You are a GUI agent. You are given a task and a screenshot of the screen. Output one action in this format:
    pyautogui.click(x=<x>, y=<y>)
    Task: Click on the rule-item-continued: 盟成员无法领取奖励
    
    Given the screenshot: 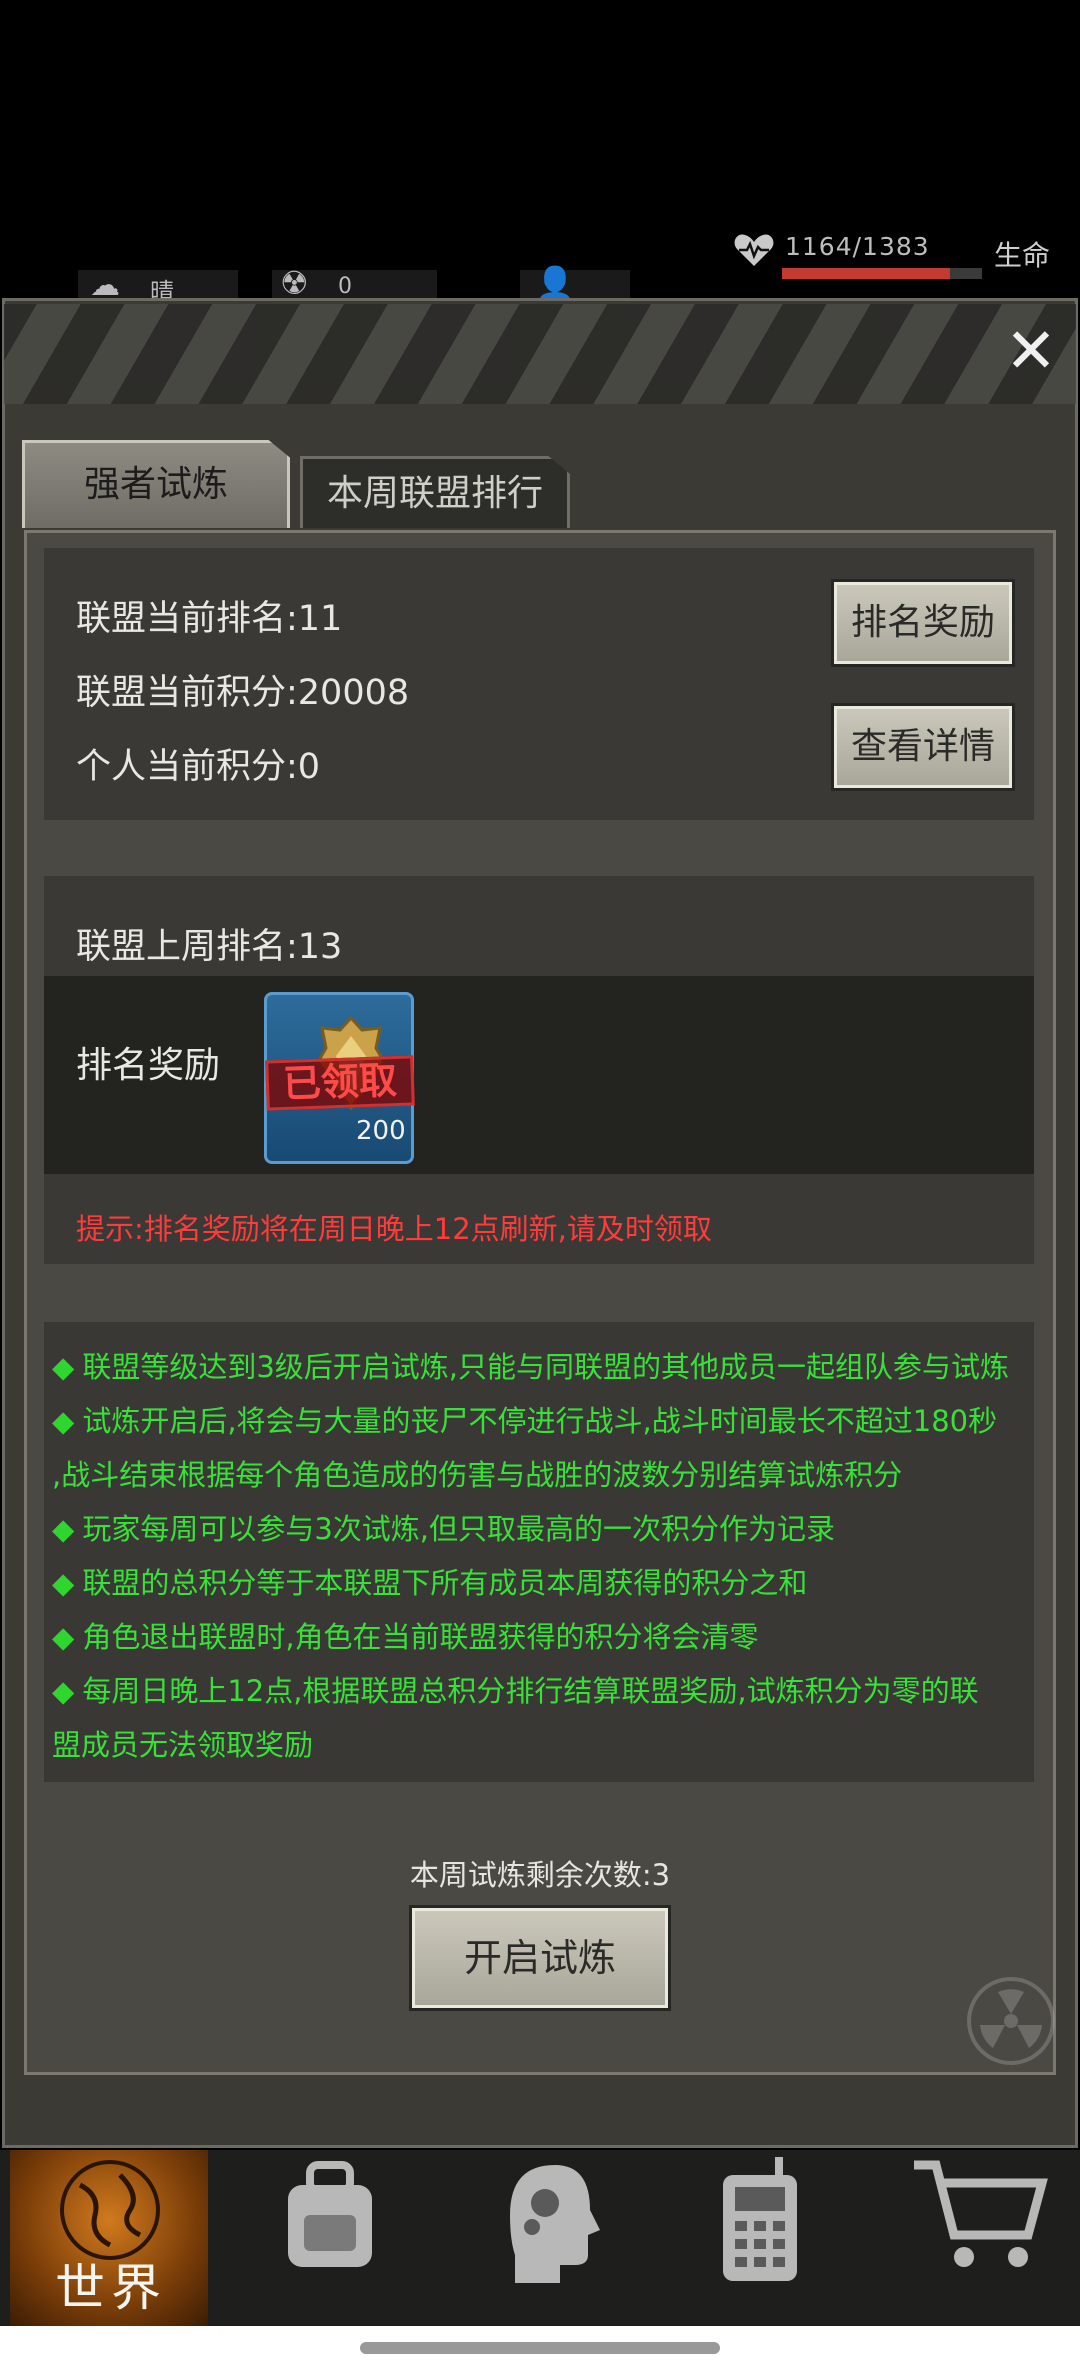 What is the action you would take?
    pyautogui.click(x=183, y=1745)
    